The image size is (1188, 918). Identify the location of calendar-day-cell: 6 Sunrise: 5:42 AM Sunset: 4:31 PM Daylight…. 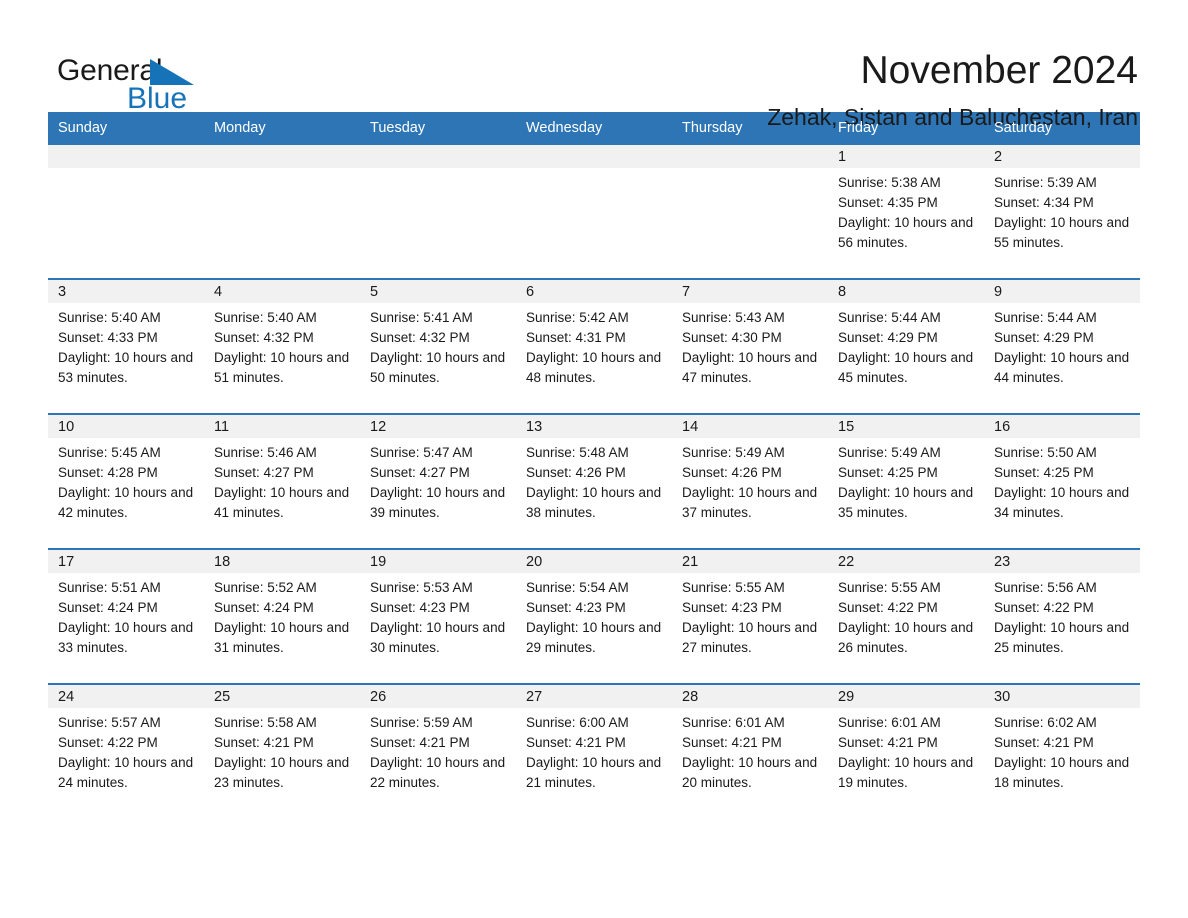
(594, 346).